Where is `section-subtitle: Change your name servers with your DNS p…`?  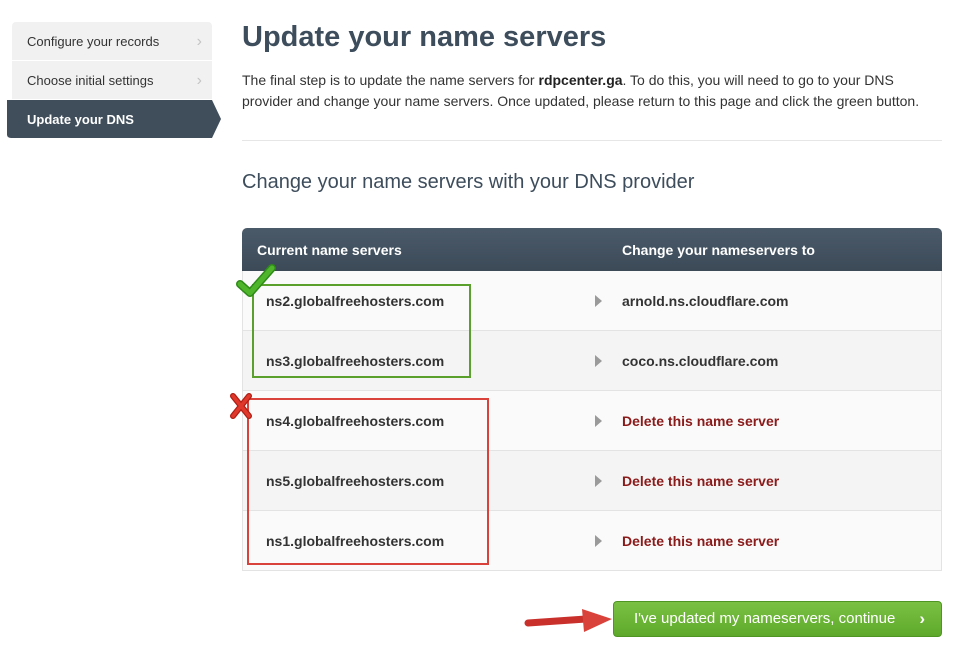
section-subtitle: Change your name servers with your DNS p… is located at coordinates (468, 182).